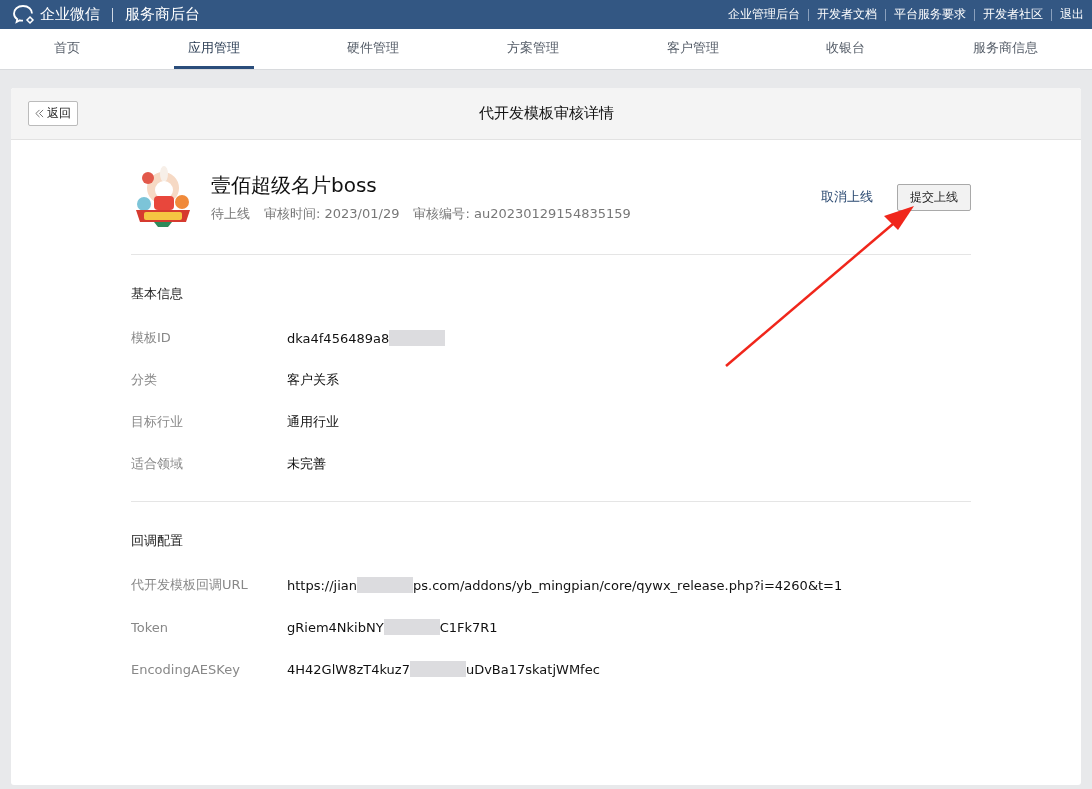 The height and width of the screenshot is (789, 1092). Describe the element at coordinates (764, 14) in the screenshot. I see `top-link: 企业管理后台` at that location.